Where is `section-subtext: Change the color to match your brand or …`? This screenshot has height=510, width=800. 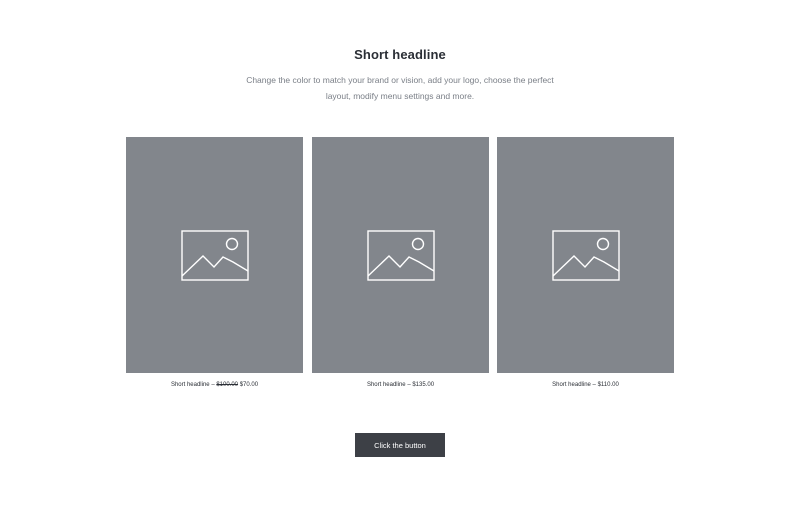
section-subtext: Change the color to match your brand or … is located at coordinates (400, 88).